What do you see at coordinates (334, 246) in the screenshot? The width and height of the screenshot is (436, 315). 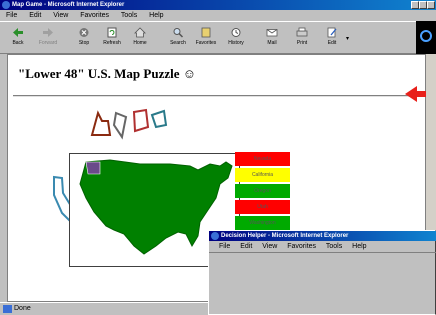 I see `popup-menu-tools: Tools` at bounding box center [334, 246].